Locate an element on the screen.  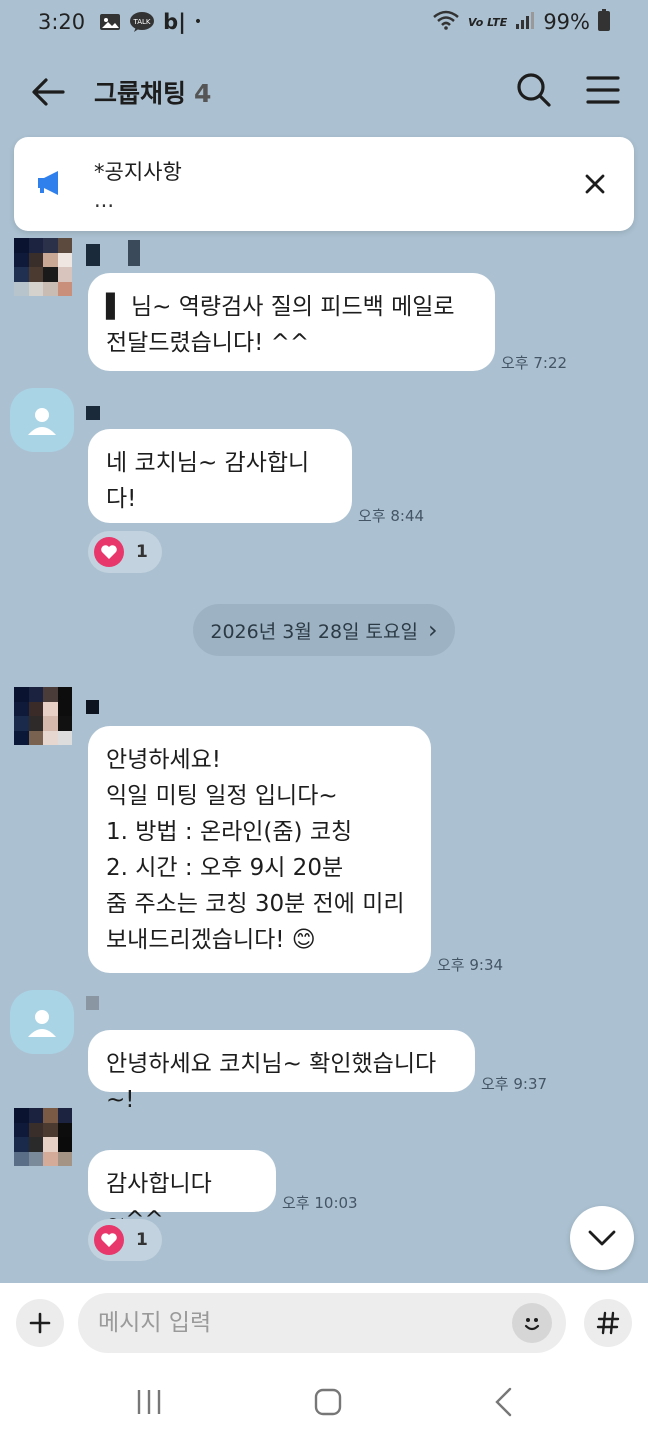
message-time: 오후 7:22 is located at coordinates (534, 363).